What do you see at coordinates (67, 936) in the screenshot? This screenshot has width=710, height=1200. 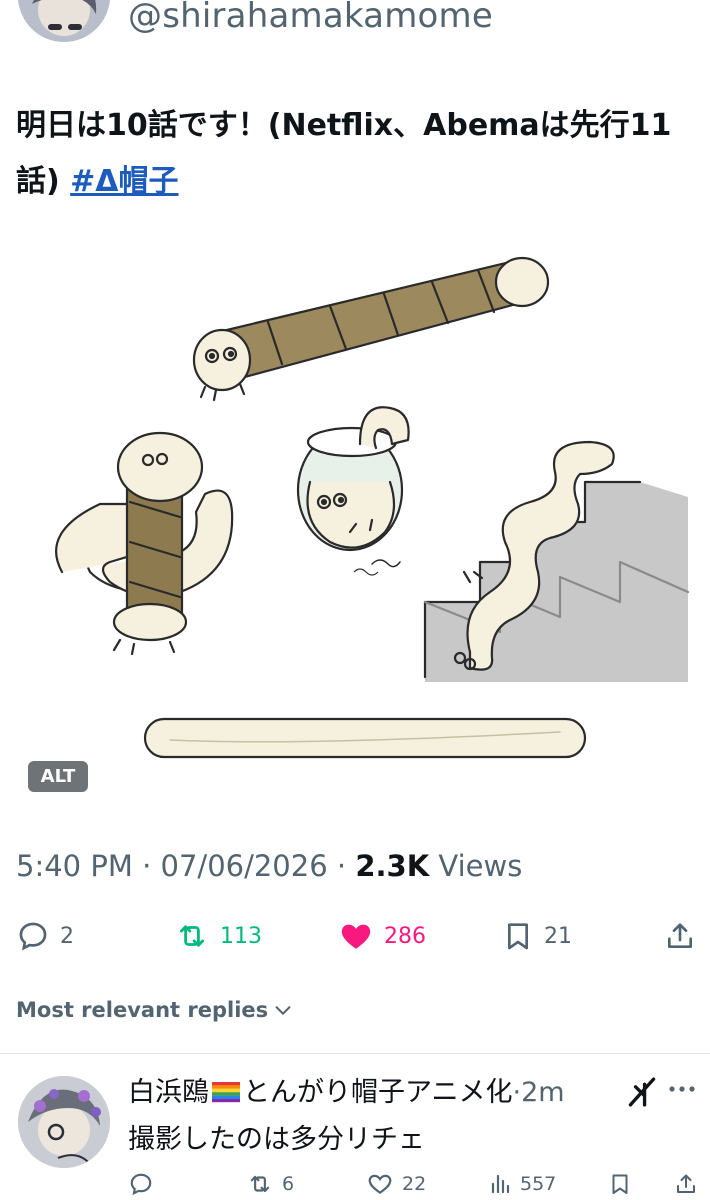 I see `reply-count: 2` at bounding box center [67, 936].